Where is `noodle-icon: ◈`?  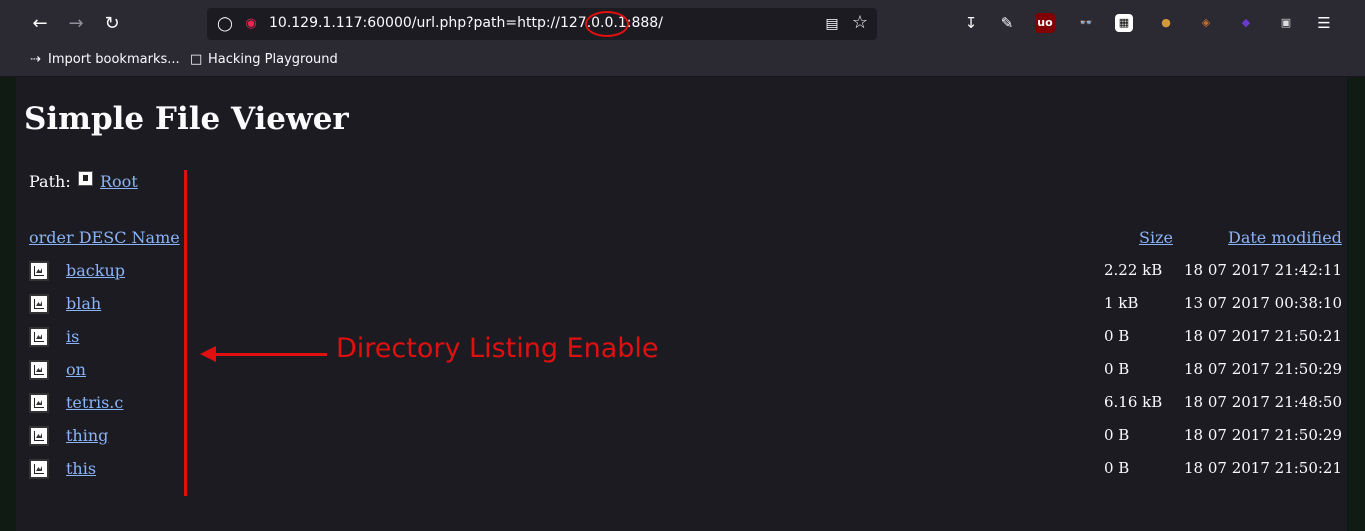 noodle-icon: ◈ is located at coordinates (1206, 23).